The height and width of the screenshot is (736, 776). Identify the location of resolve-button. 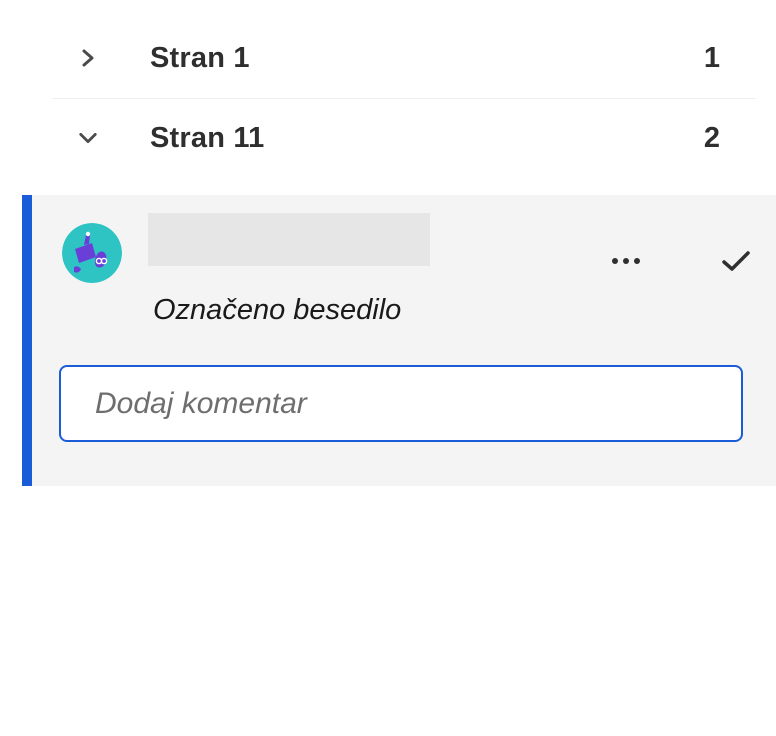
(736, 261).